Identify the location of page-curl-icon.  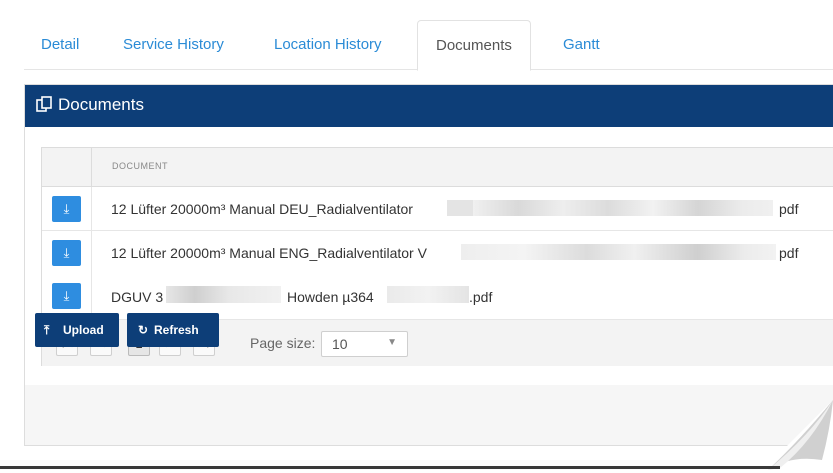
(796, 436).